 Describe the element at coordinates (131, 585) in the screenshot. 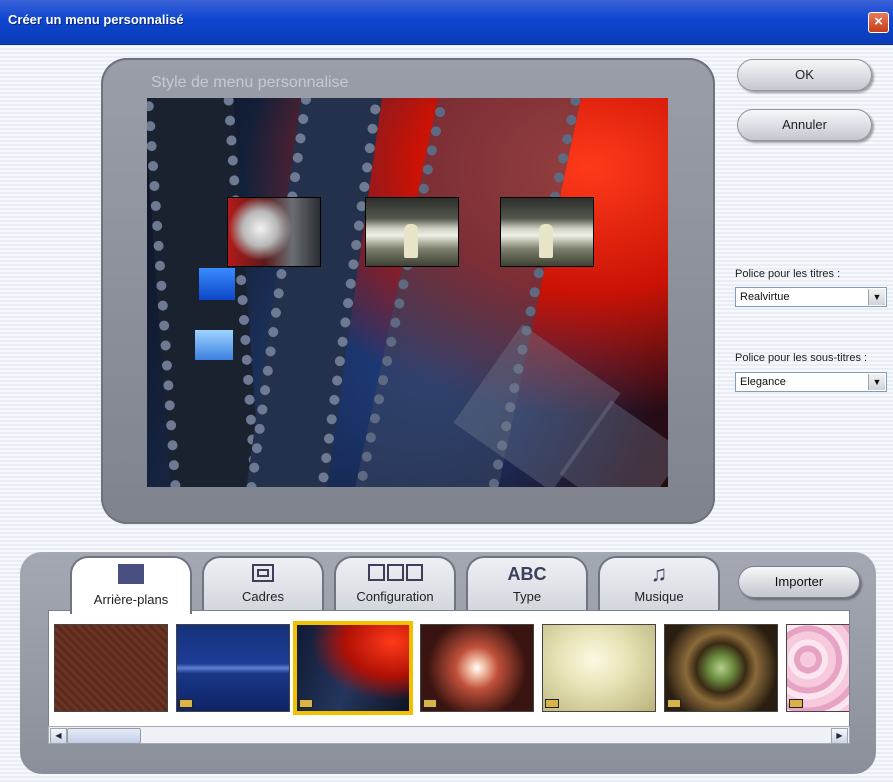

I see `tab-arriere-plans: Arrière-plans` at that location.